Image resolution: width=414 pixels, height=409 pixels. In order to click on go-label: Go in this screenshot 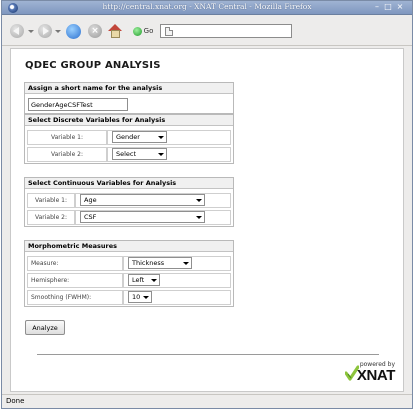, I will do `click(148, 31)`.